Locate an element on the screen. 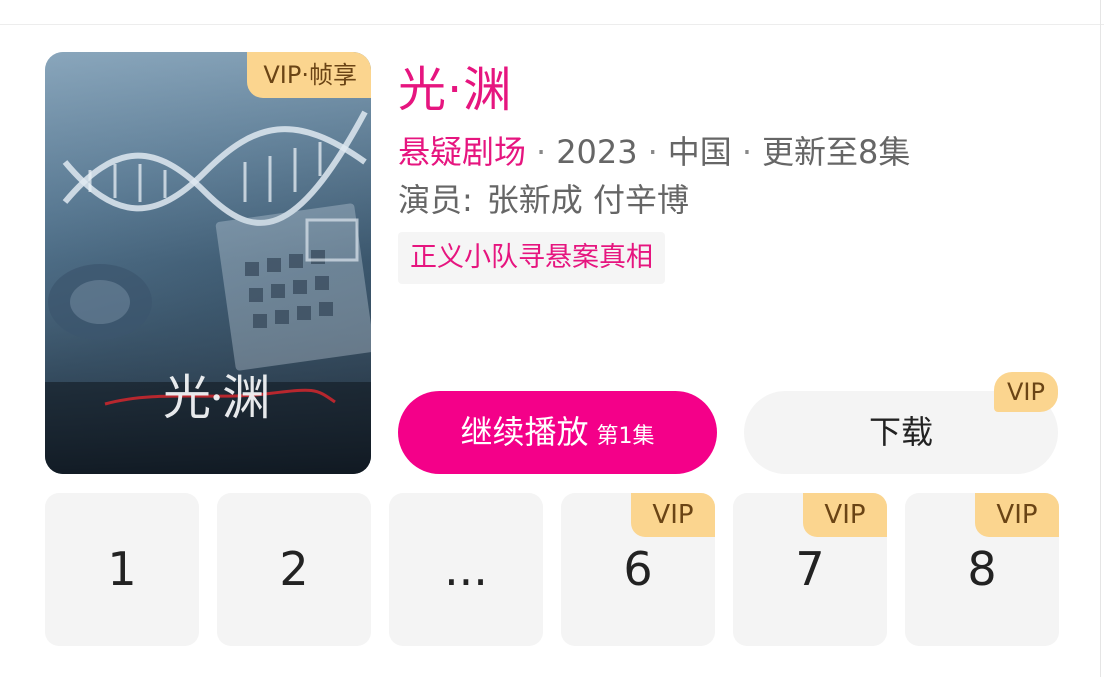  cast-label: 演员: is located at coordinates (435, 200).